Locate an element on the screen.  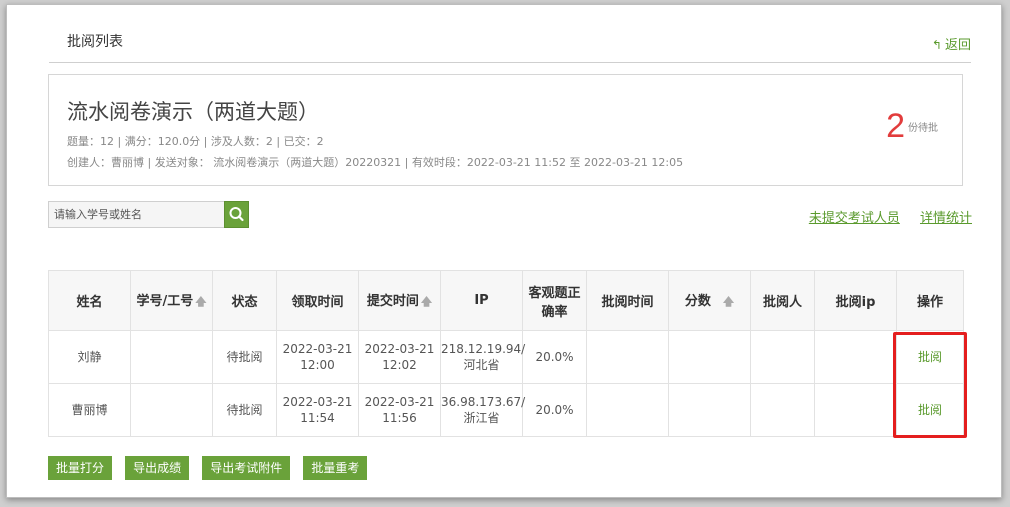
pending-count: 2 is located at coordinates (895, 126).